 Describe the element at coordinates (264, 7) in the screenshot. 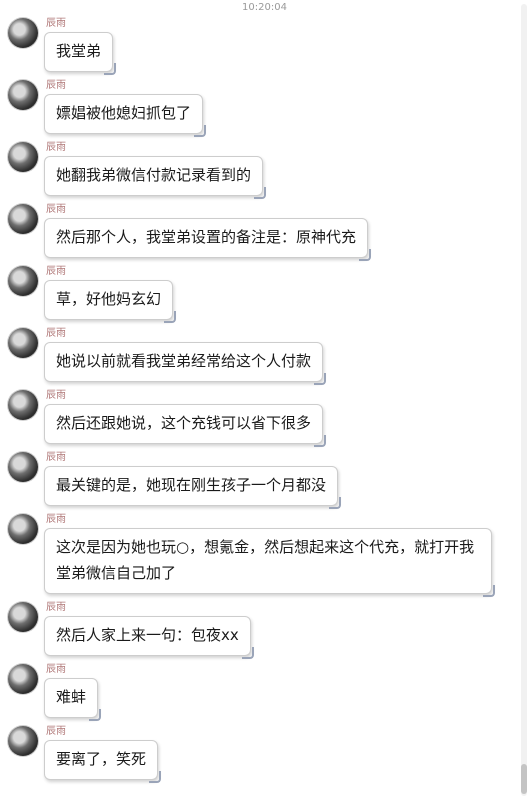

I see `timestamp: 10:20:04` at that location.